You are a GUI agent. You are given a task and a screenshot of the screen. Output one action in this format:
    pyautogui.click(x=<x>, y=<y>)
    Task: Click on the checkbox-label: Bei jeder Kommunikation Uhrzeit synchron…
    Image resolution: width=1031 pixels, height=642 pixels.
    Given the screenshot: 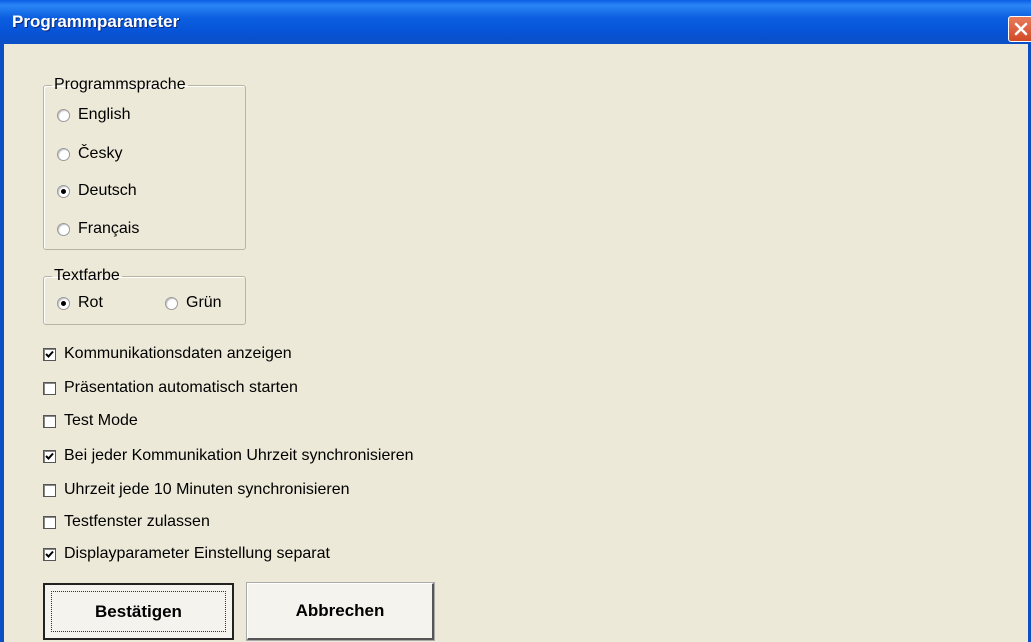 What is the action you would take?
    pyautogui.click(x=239, y=455)
    